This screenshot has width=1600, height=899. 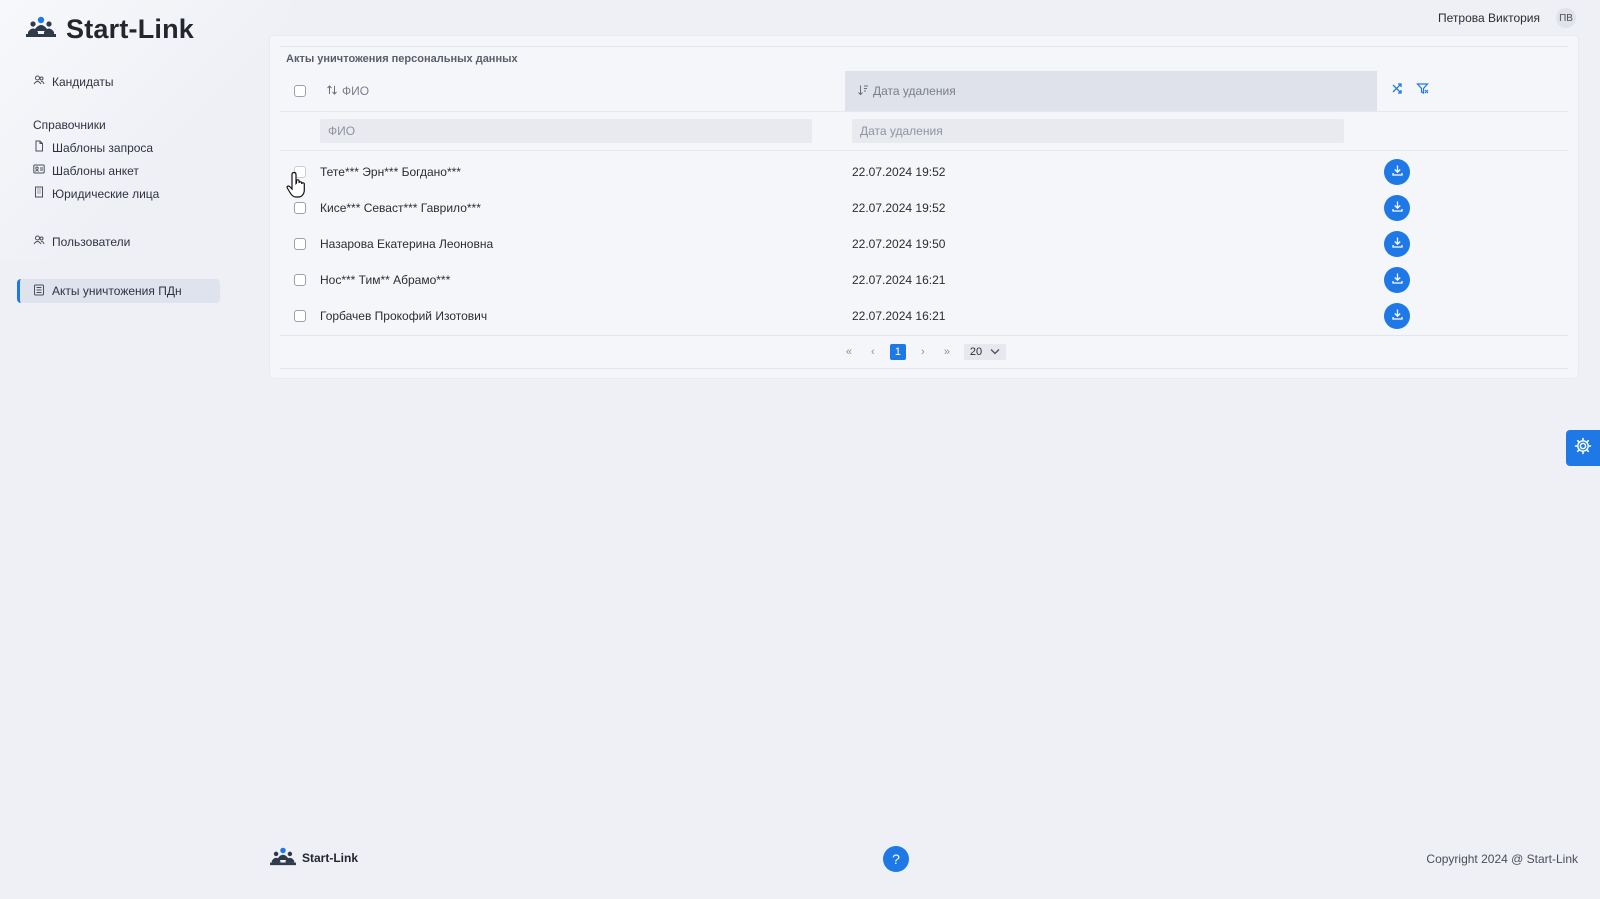 I want to click on sidebar-item-legal-entities: Юридические лица, so click(x=118, y=193).